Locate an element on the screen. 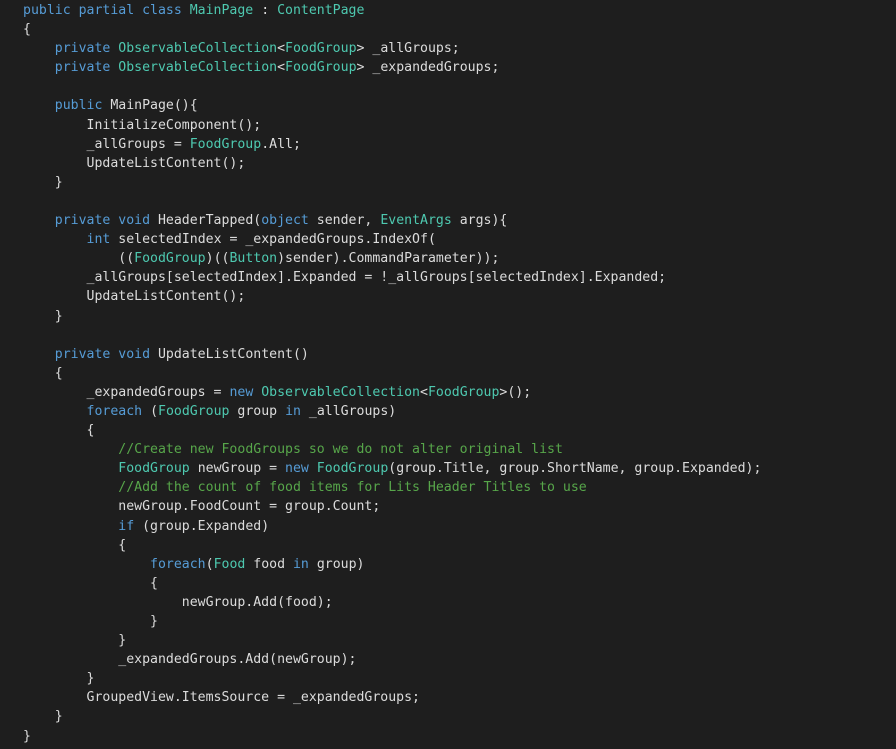  code-token: .All; is located at coordinates (281, 144).